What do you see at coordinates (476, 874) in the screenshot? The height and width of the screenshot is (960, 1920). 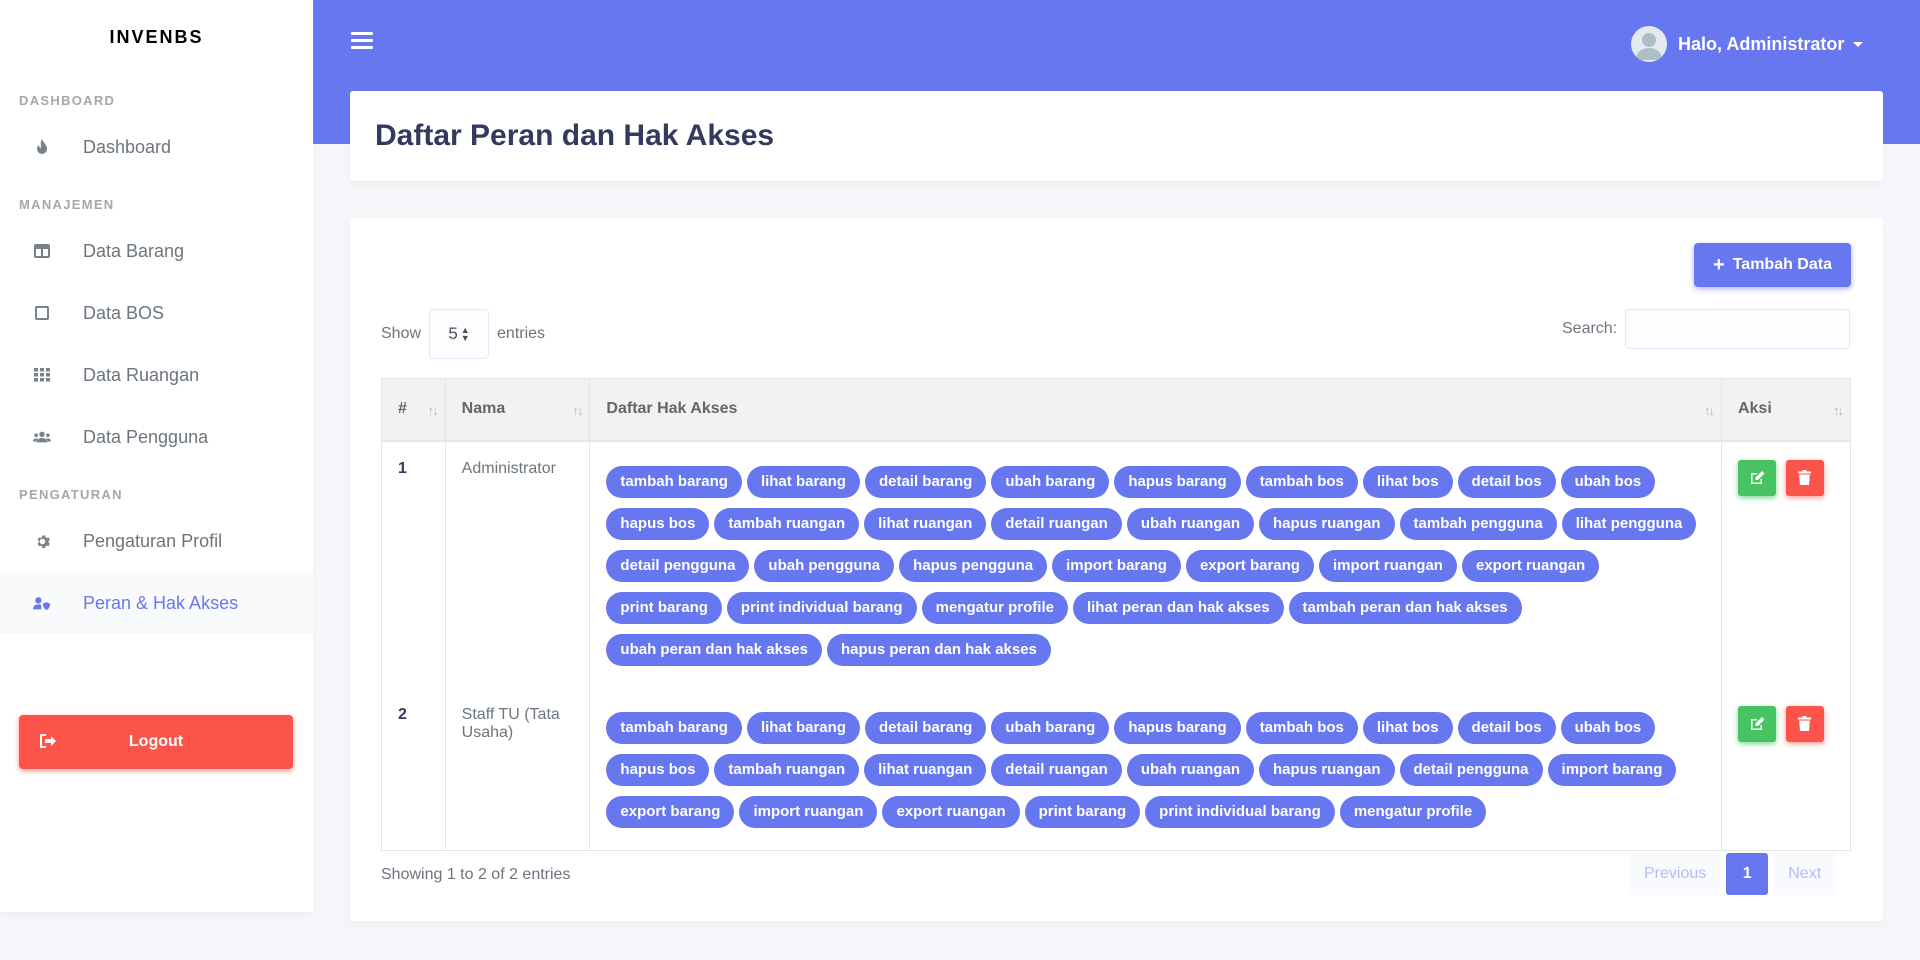 I see `table-info: Showing 1 to 2 of 2 entries` at bounding box center [476, 874].